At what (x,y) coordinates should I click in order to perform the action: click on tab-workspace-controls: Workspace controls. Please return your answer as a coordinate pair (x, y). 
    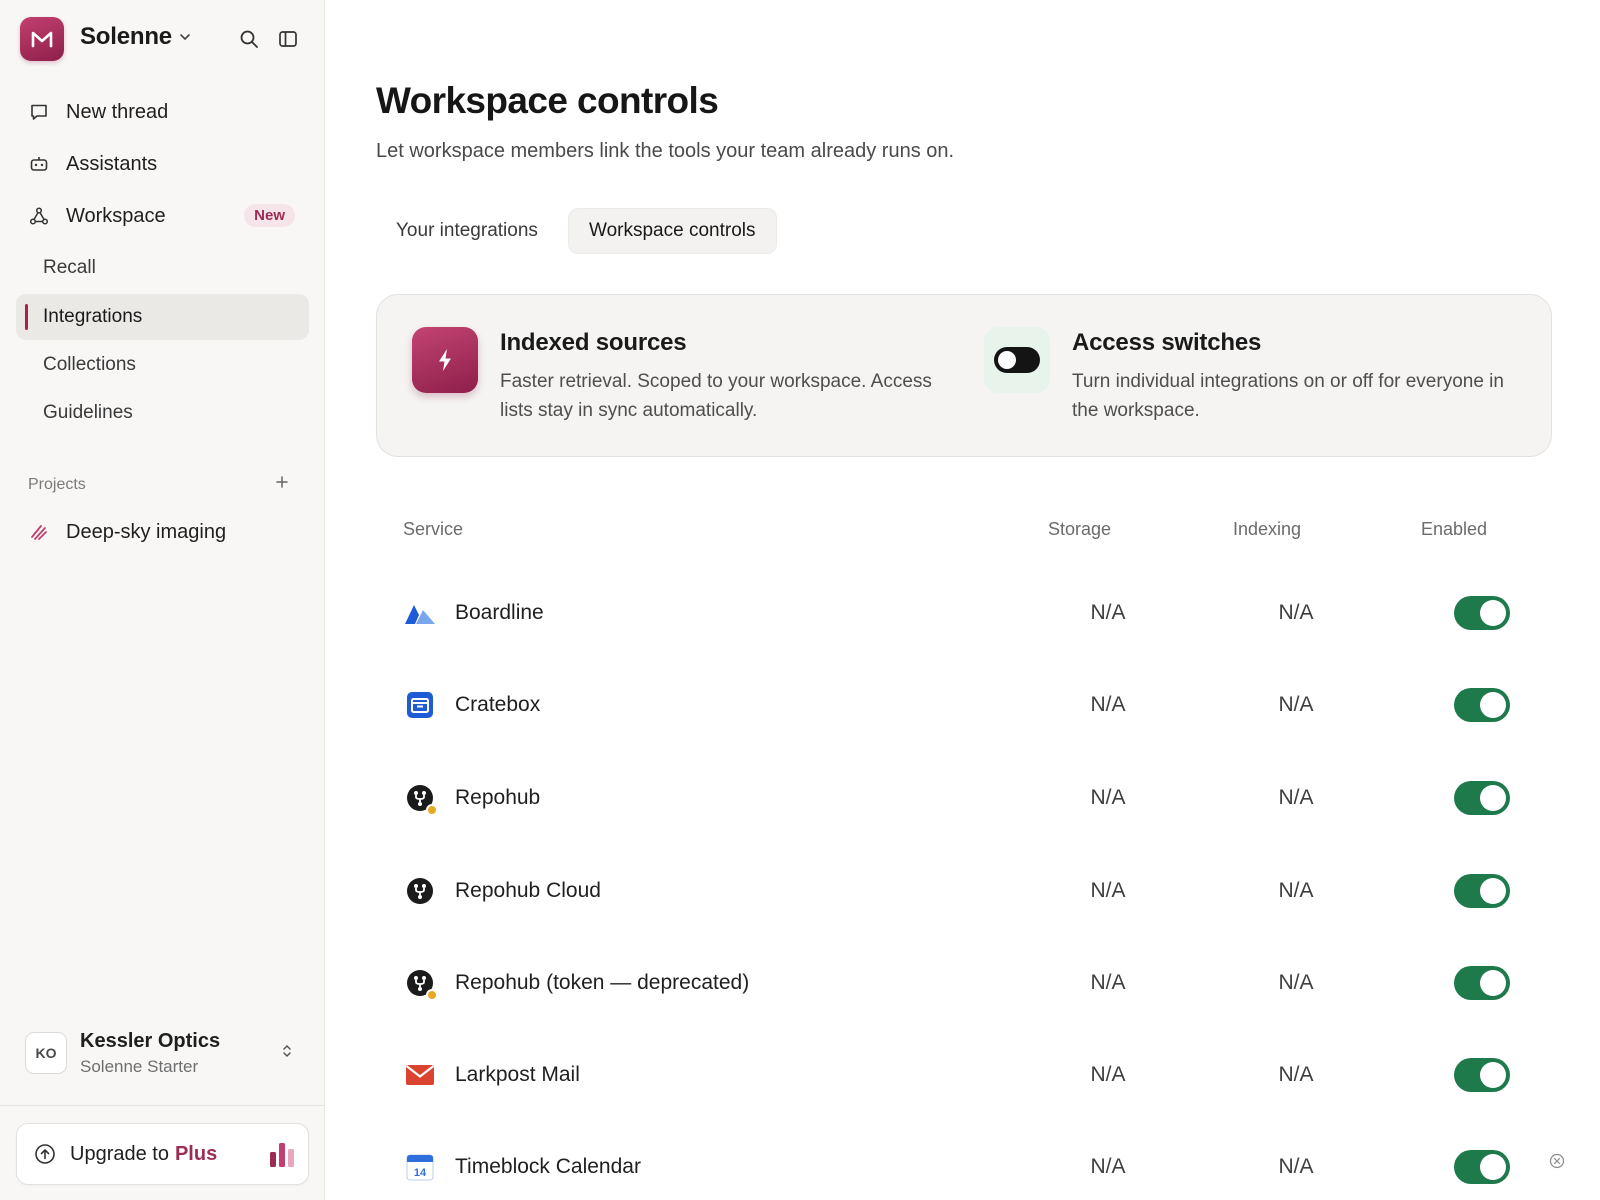
    Looking at the image, I should click on (672, 231).